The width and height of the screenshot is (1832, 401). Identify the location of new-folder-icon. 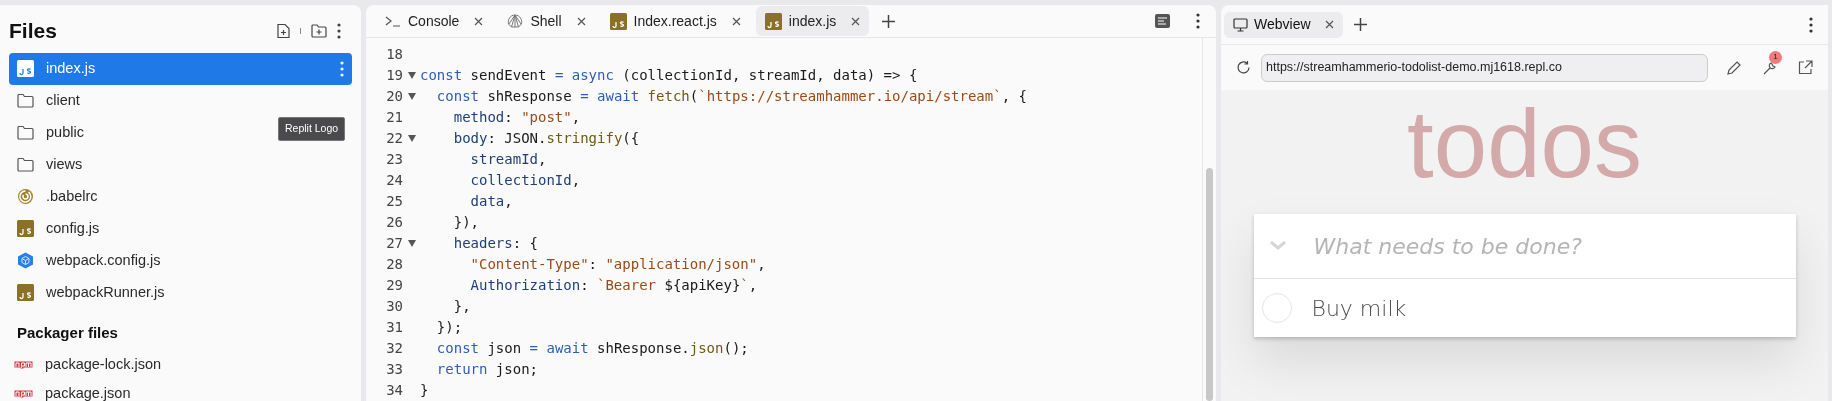
(319, 30).